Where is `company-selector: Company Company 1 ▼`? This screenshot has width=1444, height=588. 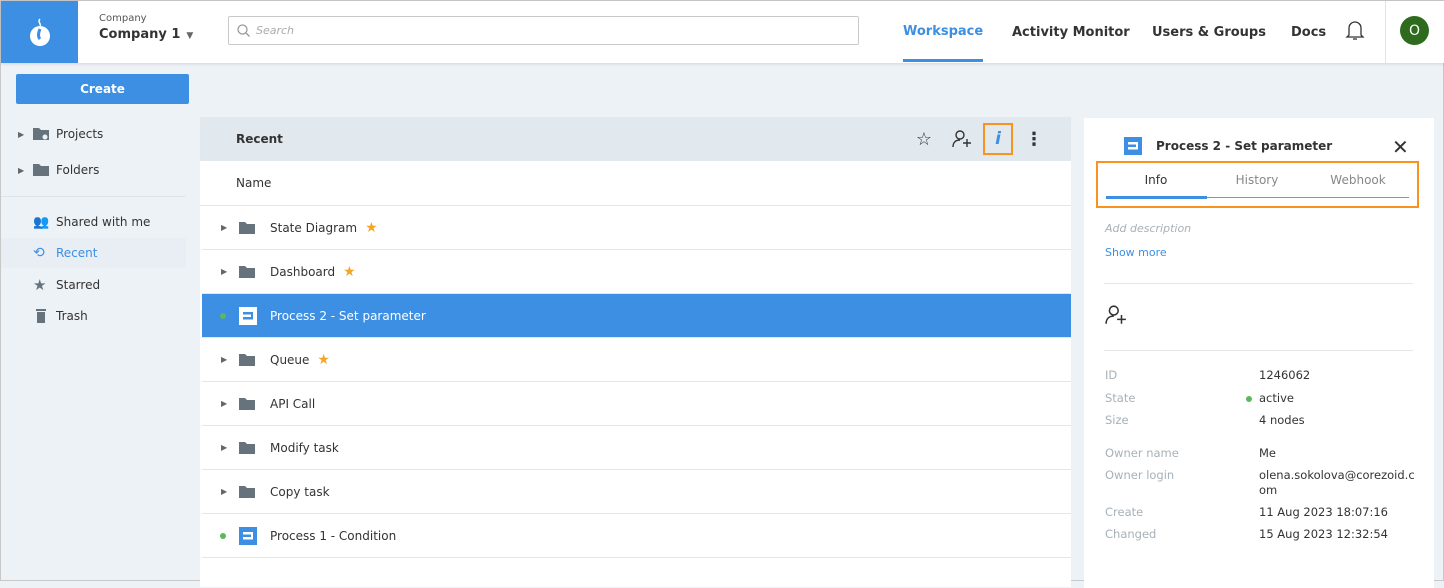 company-selector: Company Company 1 ▼ is located at coordinates (146, 27).